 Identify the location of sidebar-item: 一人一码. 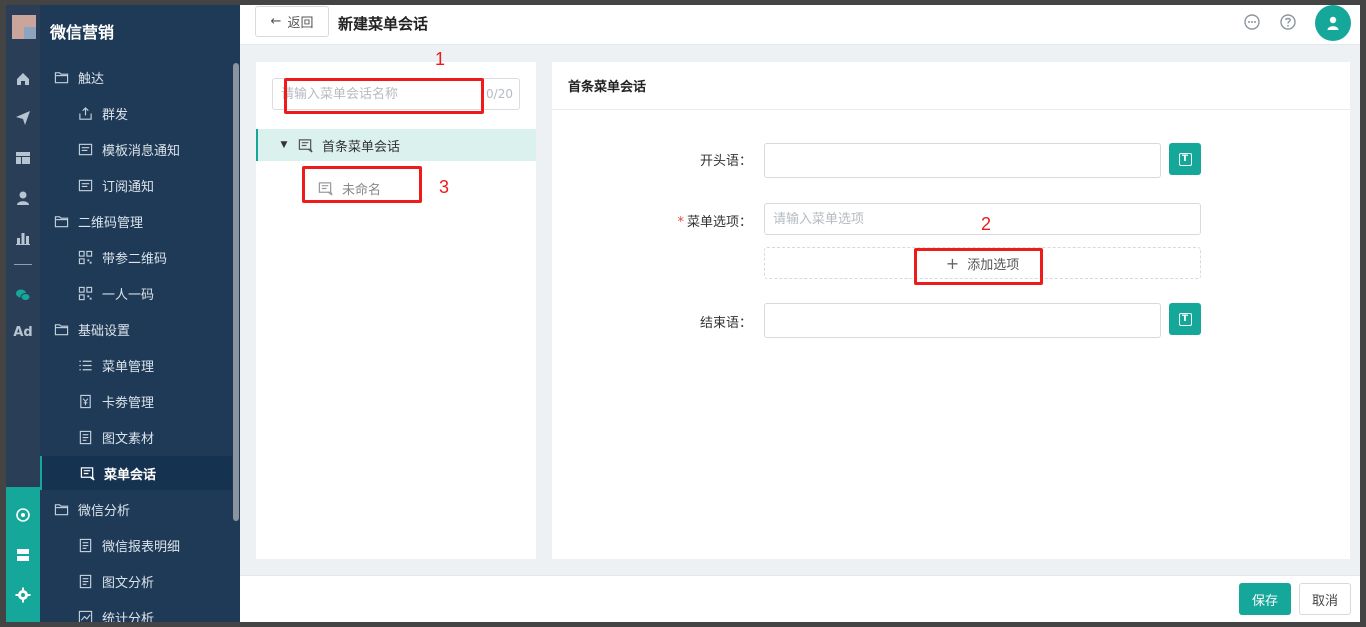
(136, 293).